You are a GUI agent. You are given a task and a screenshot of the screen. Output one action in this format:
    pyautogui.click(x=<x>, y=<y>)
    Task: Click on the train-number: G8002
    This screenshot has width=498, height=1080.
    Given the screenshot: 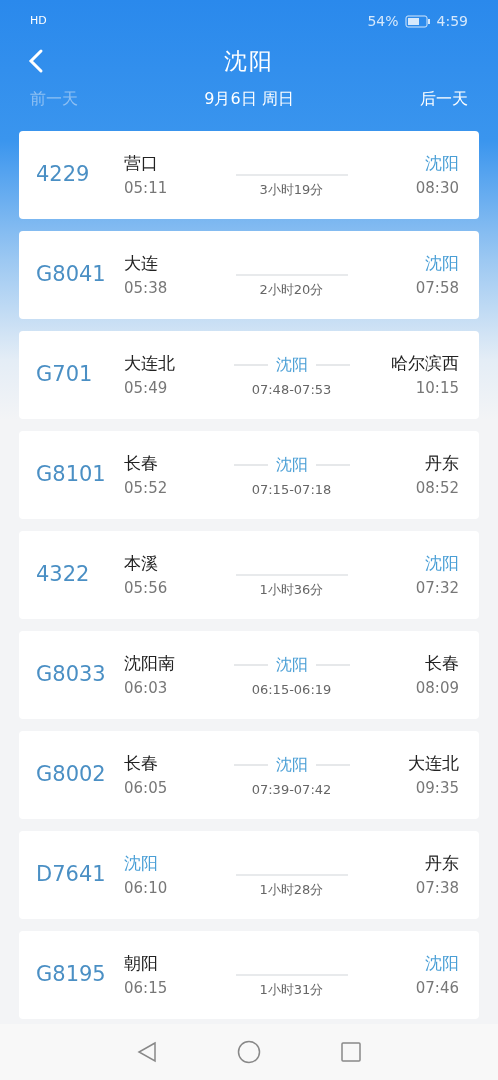 What is the action you would take?
    pyautogui.click(x=71, y=775)
    